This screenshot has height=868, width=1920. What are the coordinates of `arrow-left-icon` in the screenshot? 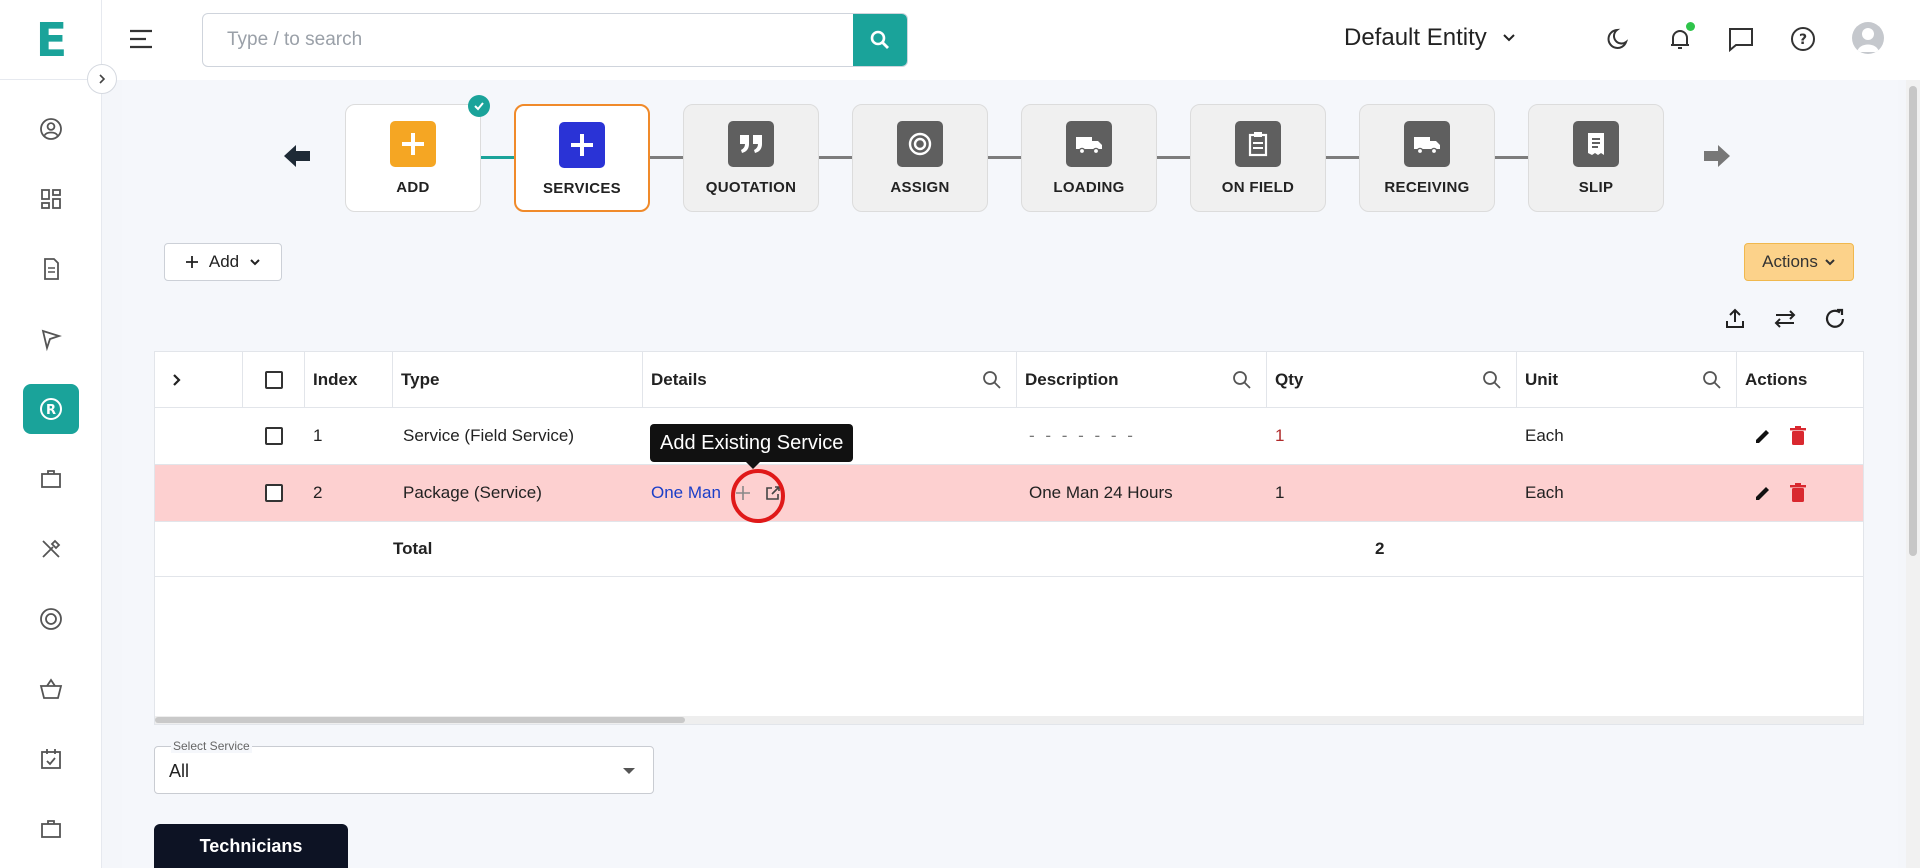 It's located at (297, 156).